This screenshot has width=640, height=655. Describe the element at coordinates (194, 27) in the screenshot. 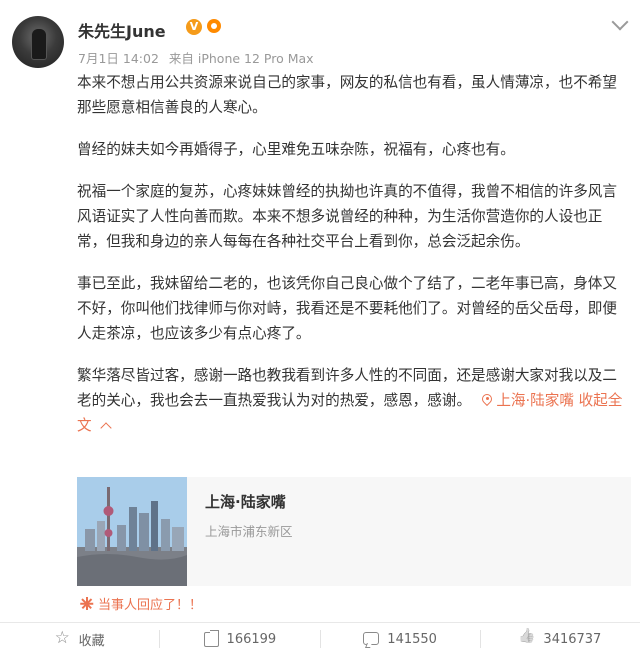

I see `verified-icon: V` at that location.